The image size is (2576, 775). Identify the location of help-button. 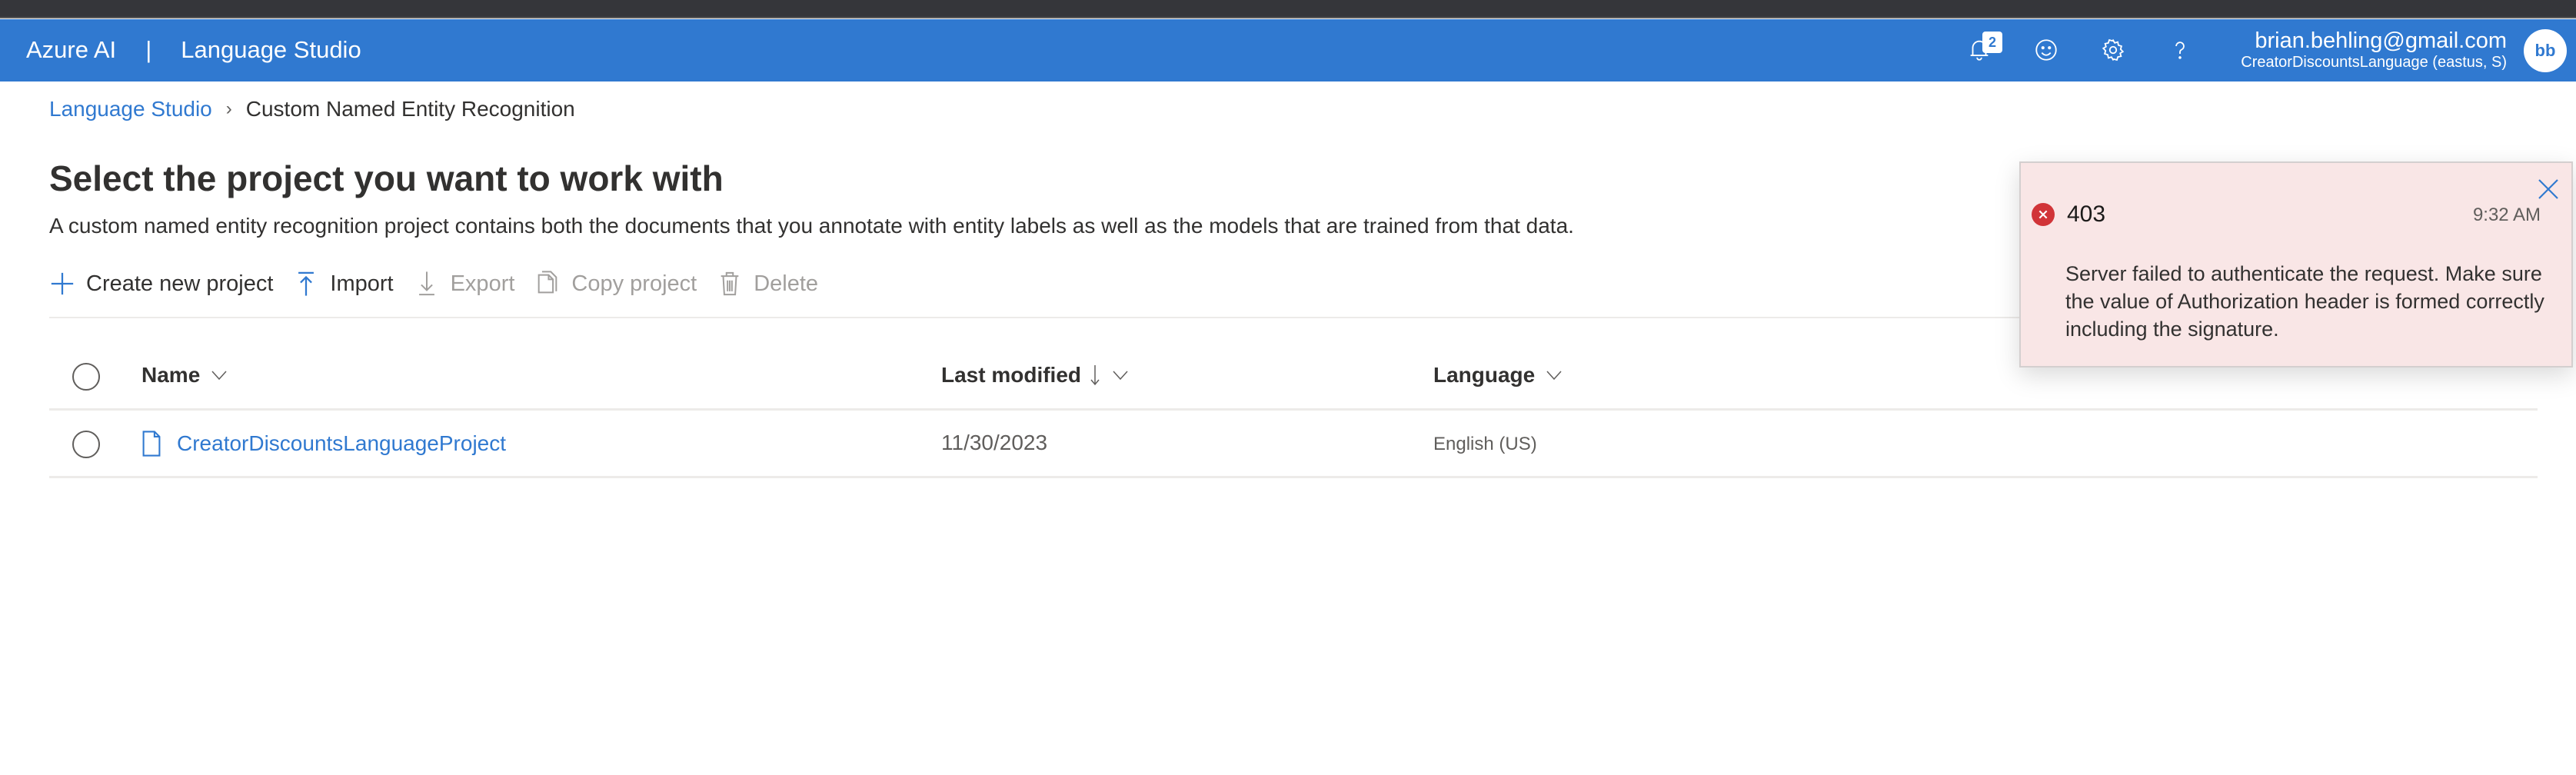
(2179, 50).